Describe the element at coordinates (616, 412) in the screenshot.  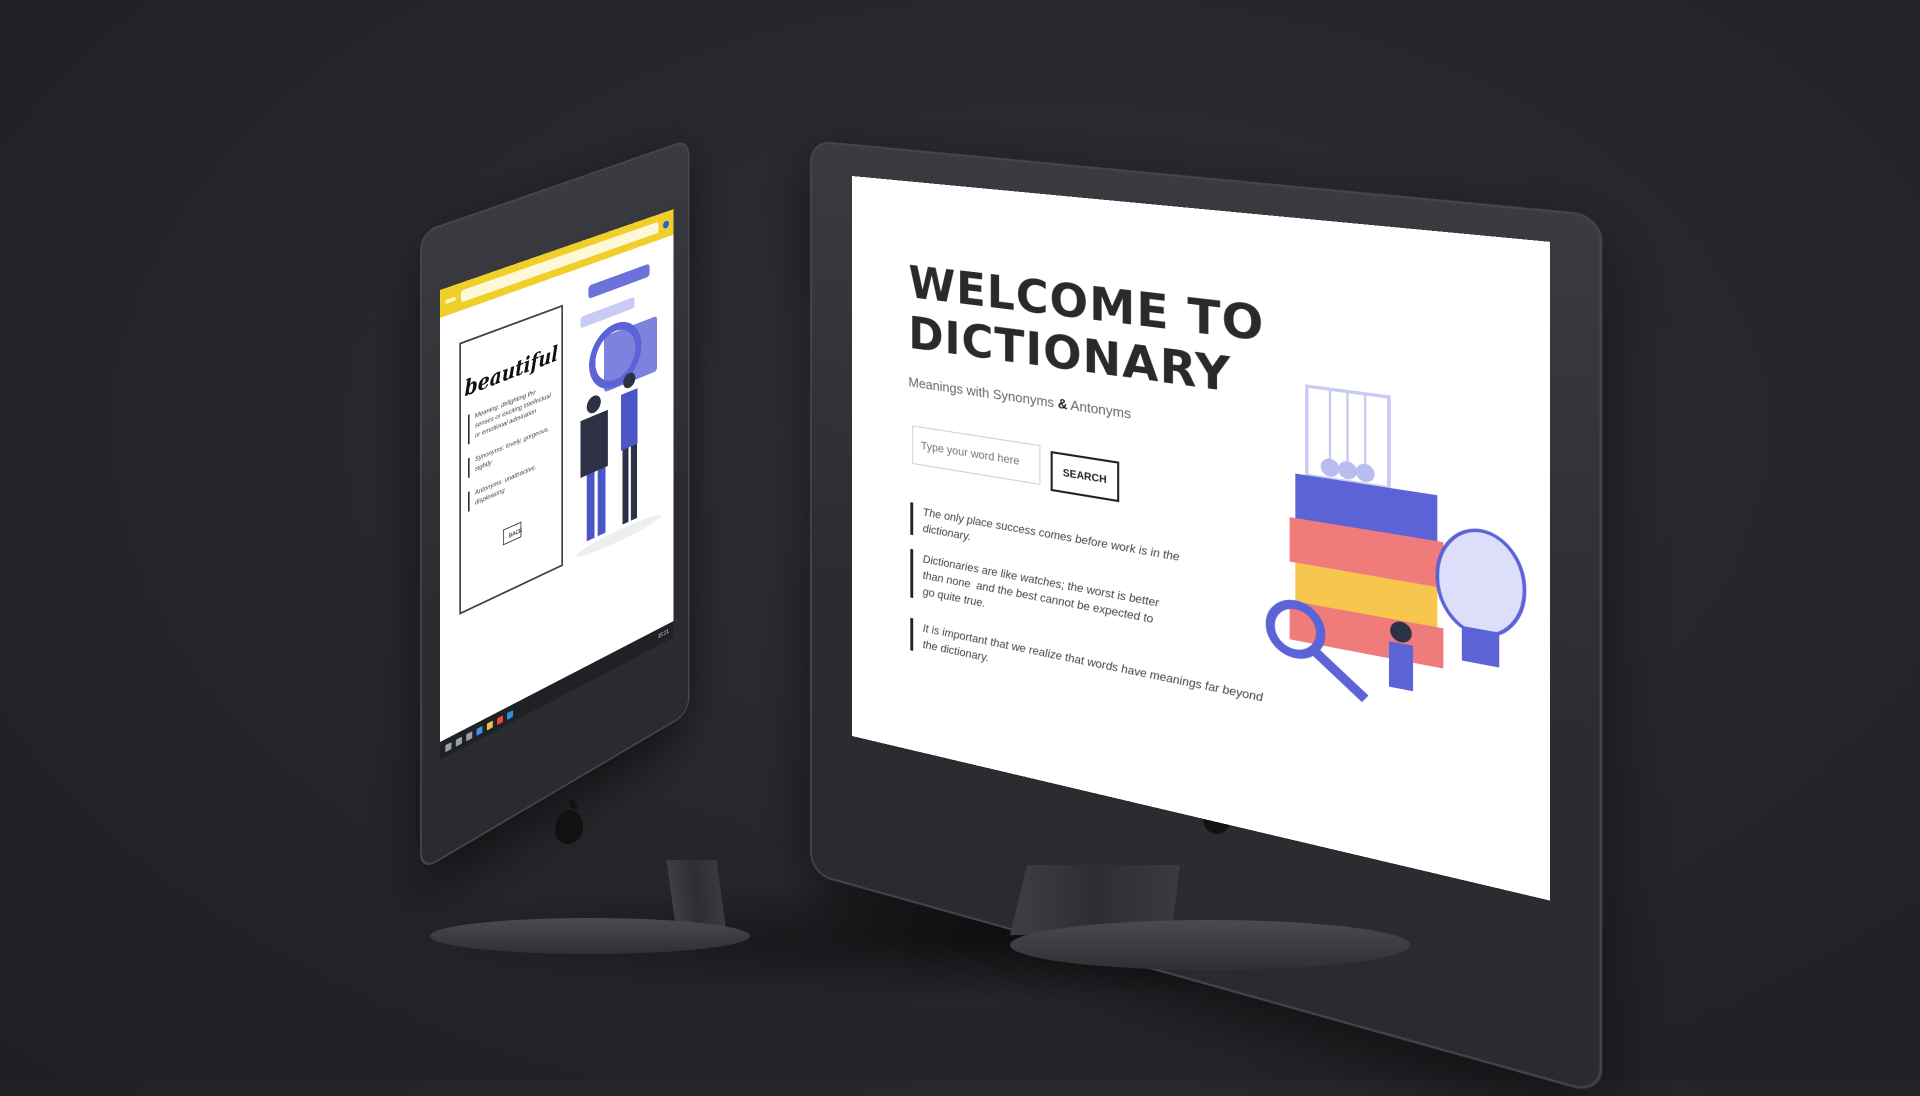
I see `search-people-illustration` at that location.